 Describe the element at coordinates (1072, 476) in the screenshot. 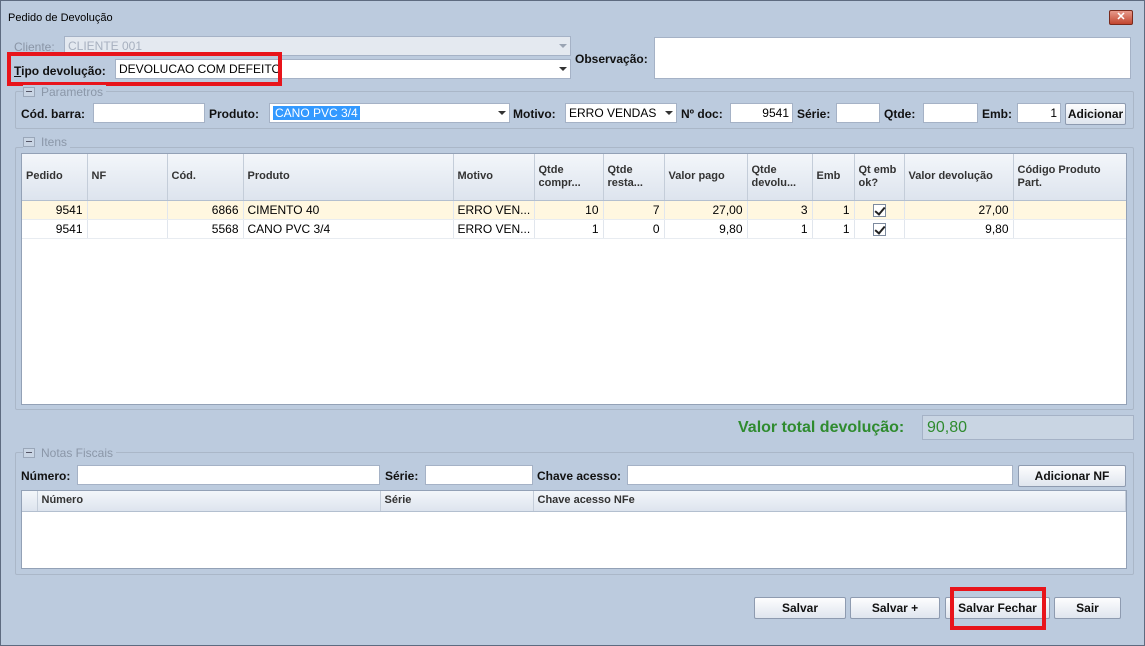

I see `adicionar-nf-button: Adicionar NF` at that location.